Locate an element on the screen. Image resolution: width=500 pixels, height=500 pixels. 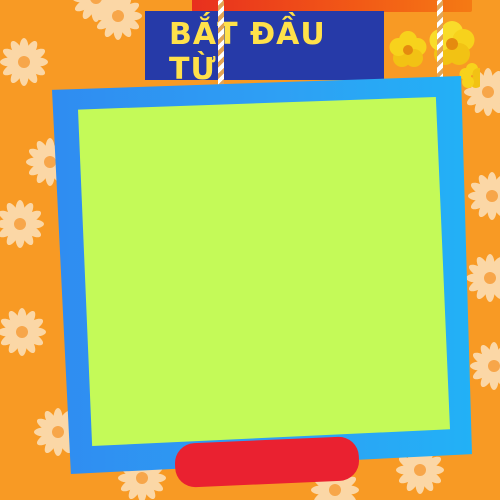
title-board: BẮT ĐẦU TỪ is located at coordinates (264, 49).